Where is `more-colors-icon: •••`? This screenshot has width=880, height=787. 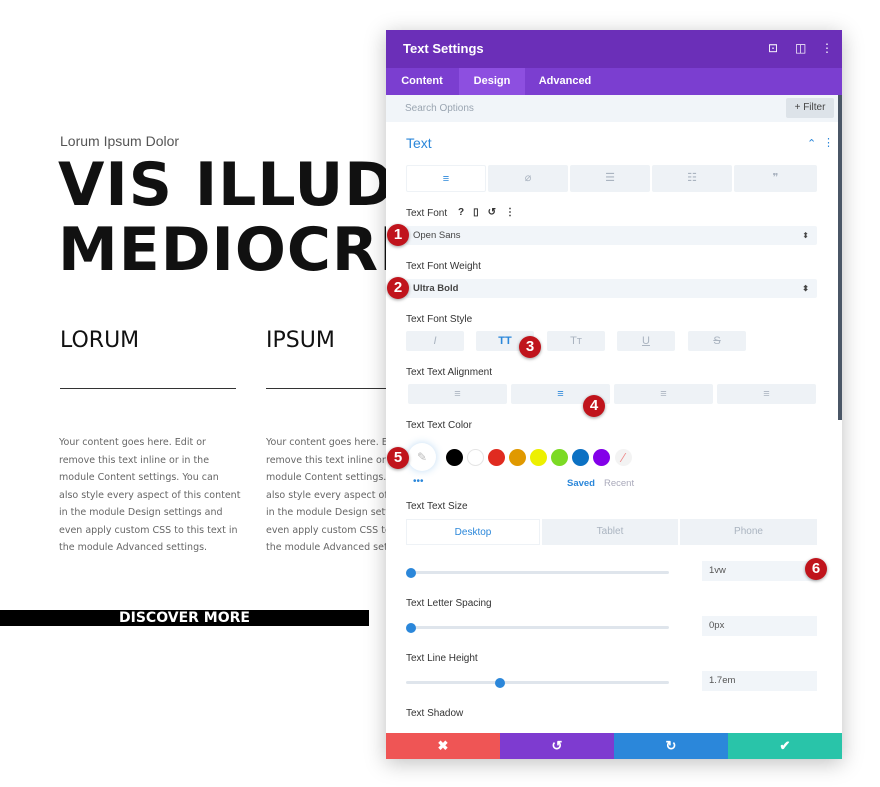
more-colors-icon: ••• is located at coordinates (418, 481).